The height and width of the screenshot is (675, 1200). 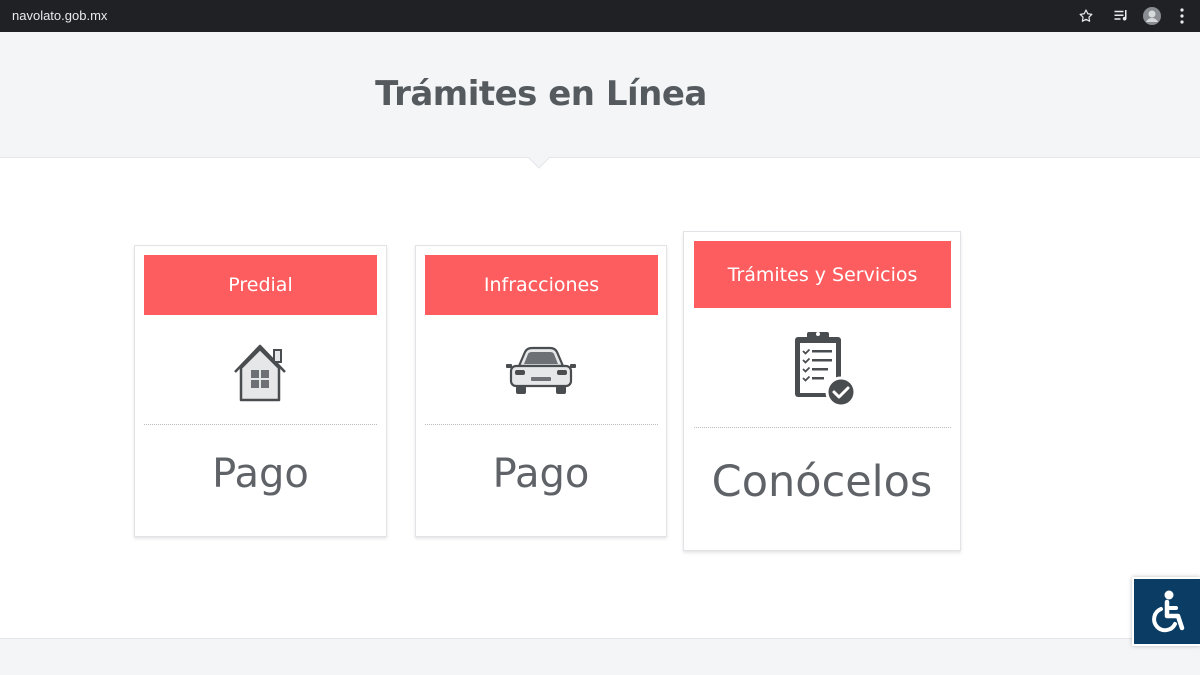 I want to click on address-bar-url: navolato.gob.mx, so click(x=59, y=15).